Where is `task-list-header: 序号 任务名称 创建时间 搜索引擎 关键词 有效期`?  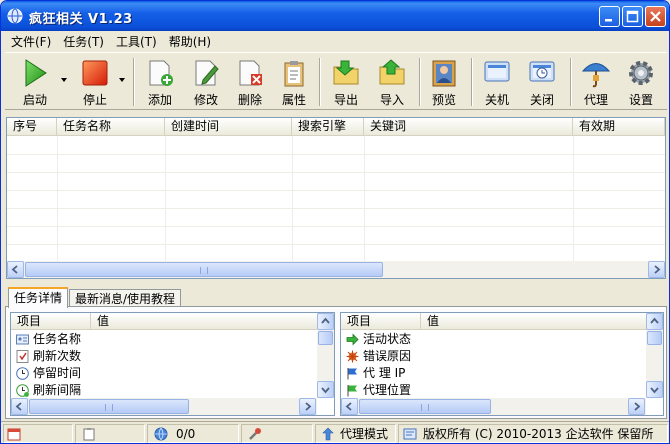
task-list-header: 序号 任务名称 创建时间 搜索引擎 关键词 有效期 is located at coordinates (336, 127).